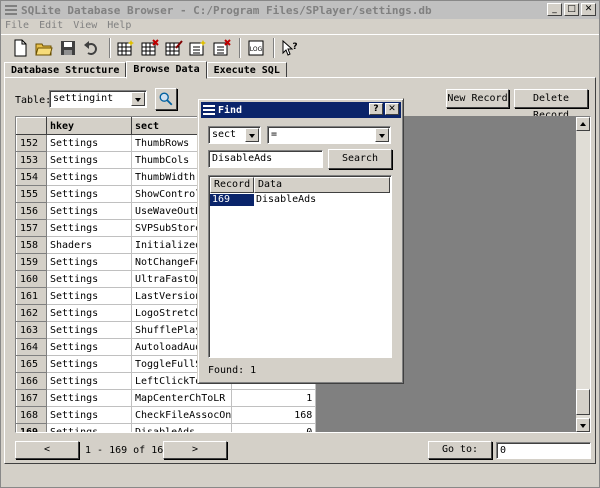  I want to click on results-header-record: Record, so click(232, 185).